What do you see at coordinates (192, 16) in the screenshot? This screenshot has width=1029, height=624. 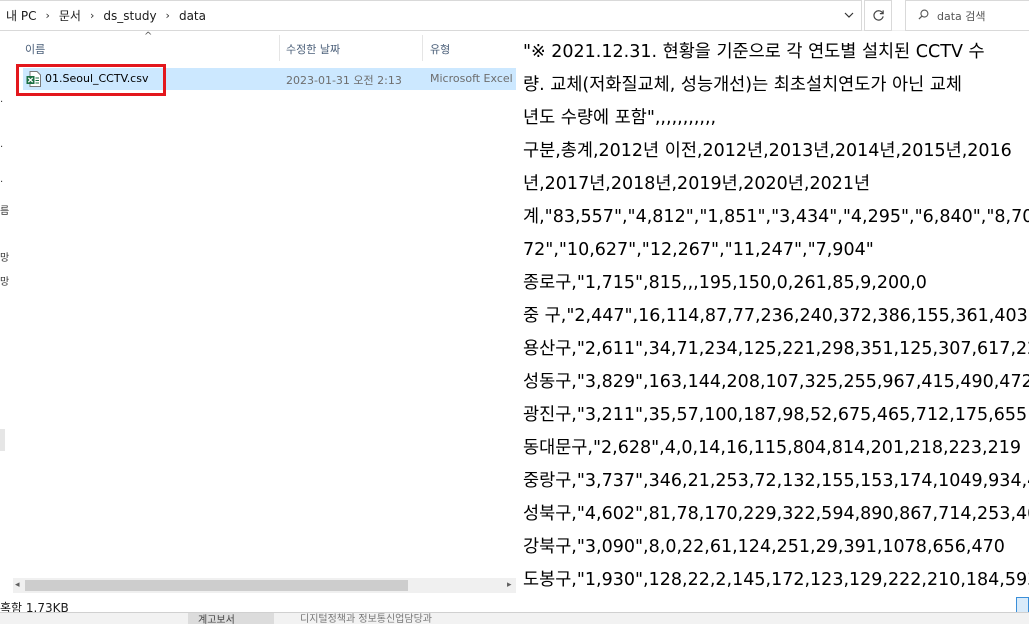 I see `breadcrumb-data: data` at bounding box center [192, 16].